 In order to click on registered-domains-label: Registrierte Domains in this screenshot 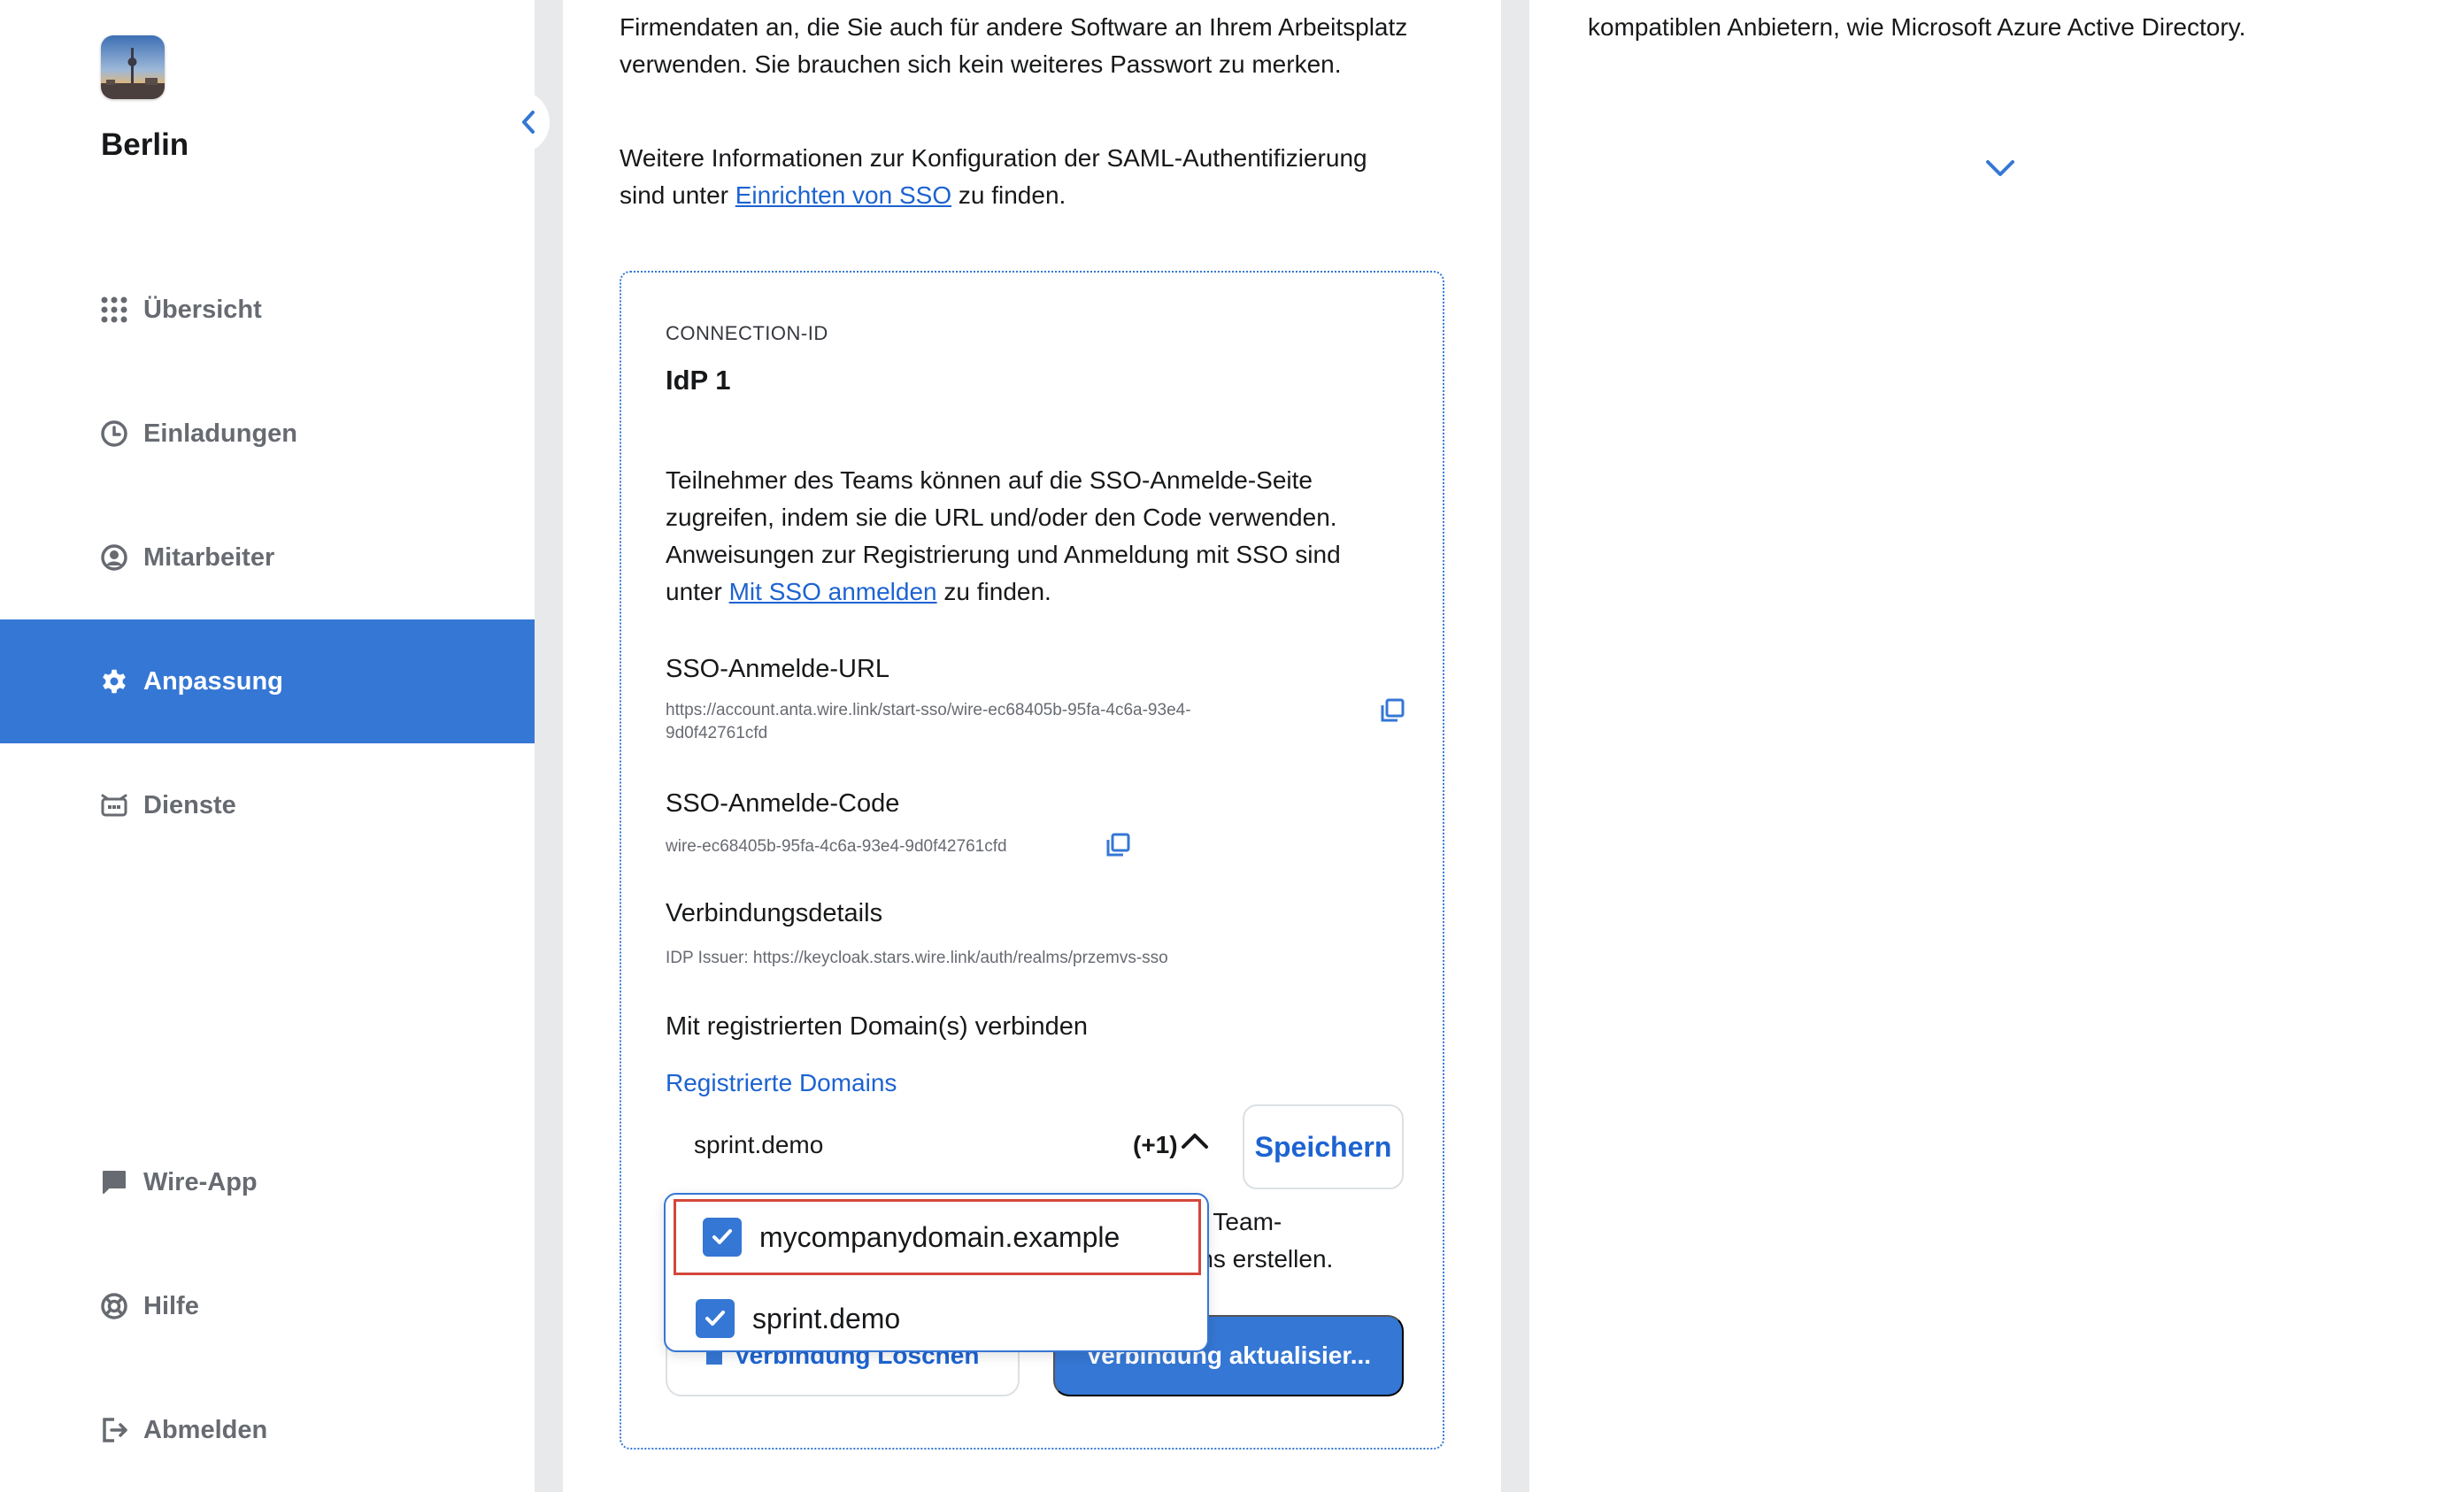, I will do `click(781, 1082)`.